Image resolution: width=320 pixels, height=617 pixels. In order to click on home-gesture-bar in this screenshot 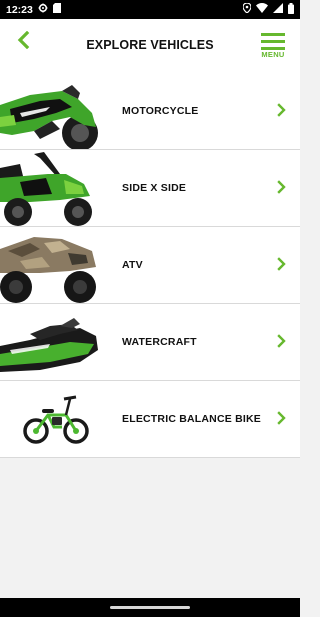, I will do `click(150, 607)`.